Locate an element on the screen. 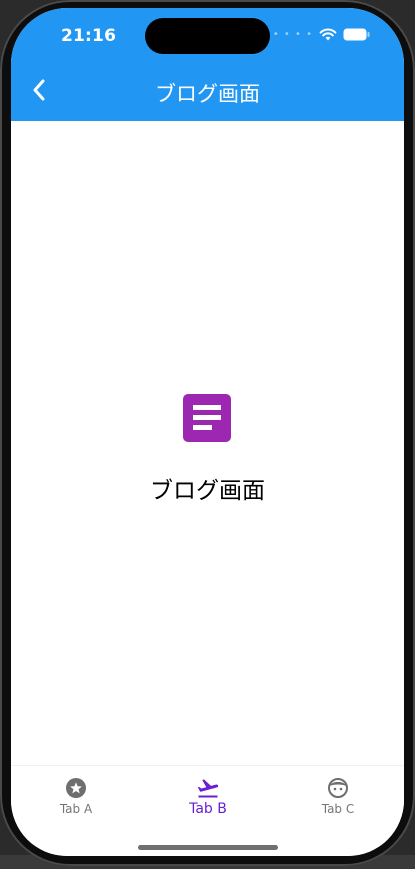 This screenshot has height=869, width=415. tab-a-label: Tab A is located at coordinates (76, 809).